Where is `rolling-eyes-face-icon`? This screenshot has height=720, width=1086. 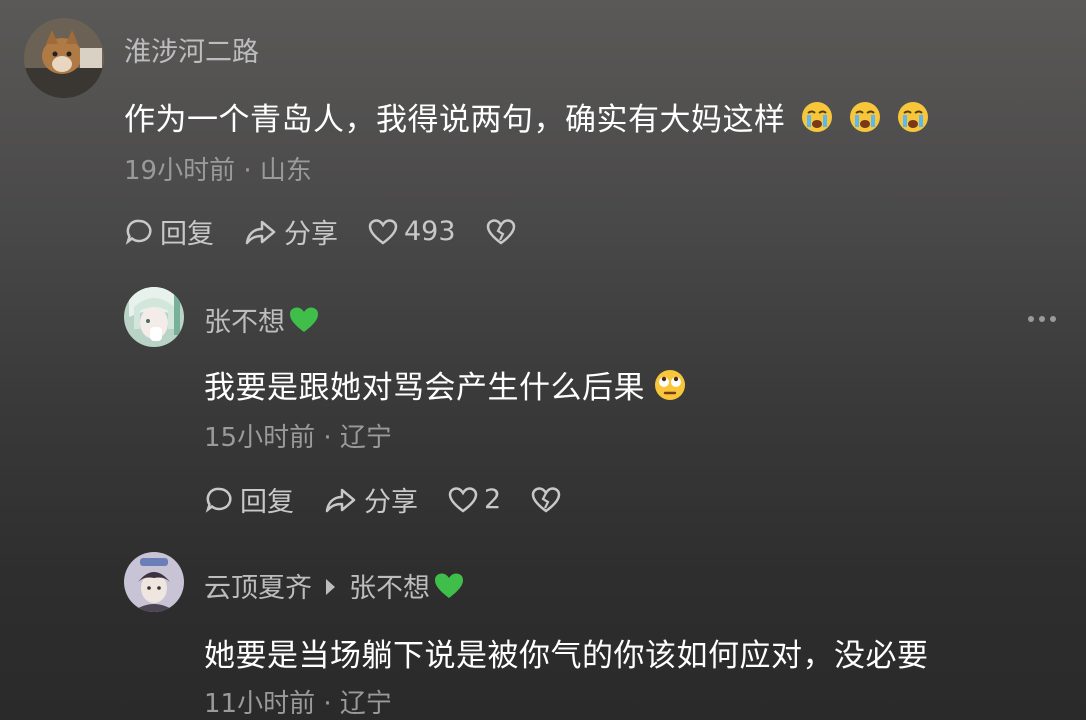 rolling-eyes-face-icon is located at coordinates (670, 389).